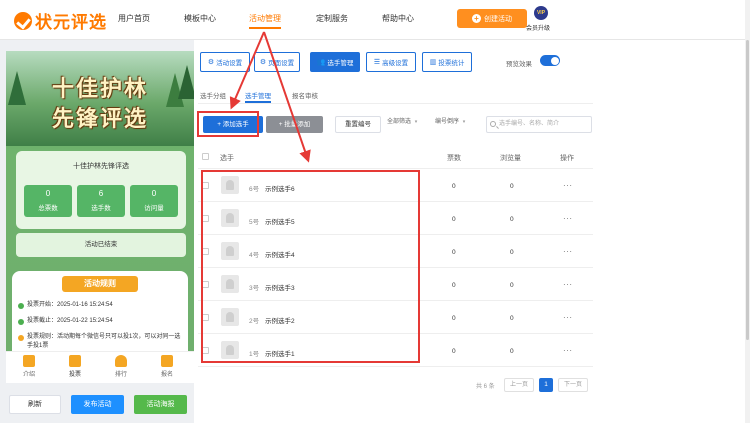  I want to click on create-activity-button: + 创建活动, so click(492, 18).